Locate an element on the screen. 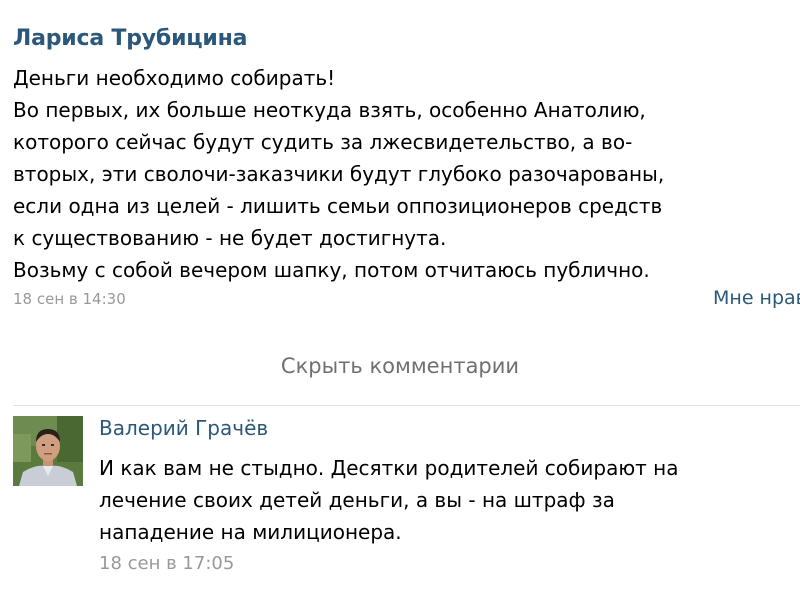 Image resolution: width=800 pixels, height=600 pixels. avatar is located at coordinates (48, 451).